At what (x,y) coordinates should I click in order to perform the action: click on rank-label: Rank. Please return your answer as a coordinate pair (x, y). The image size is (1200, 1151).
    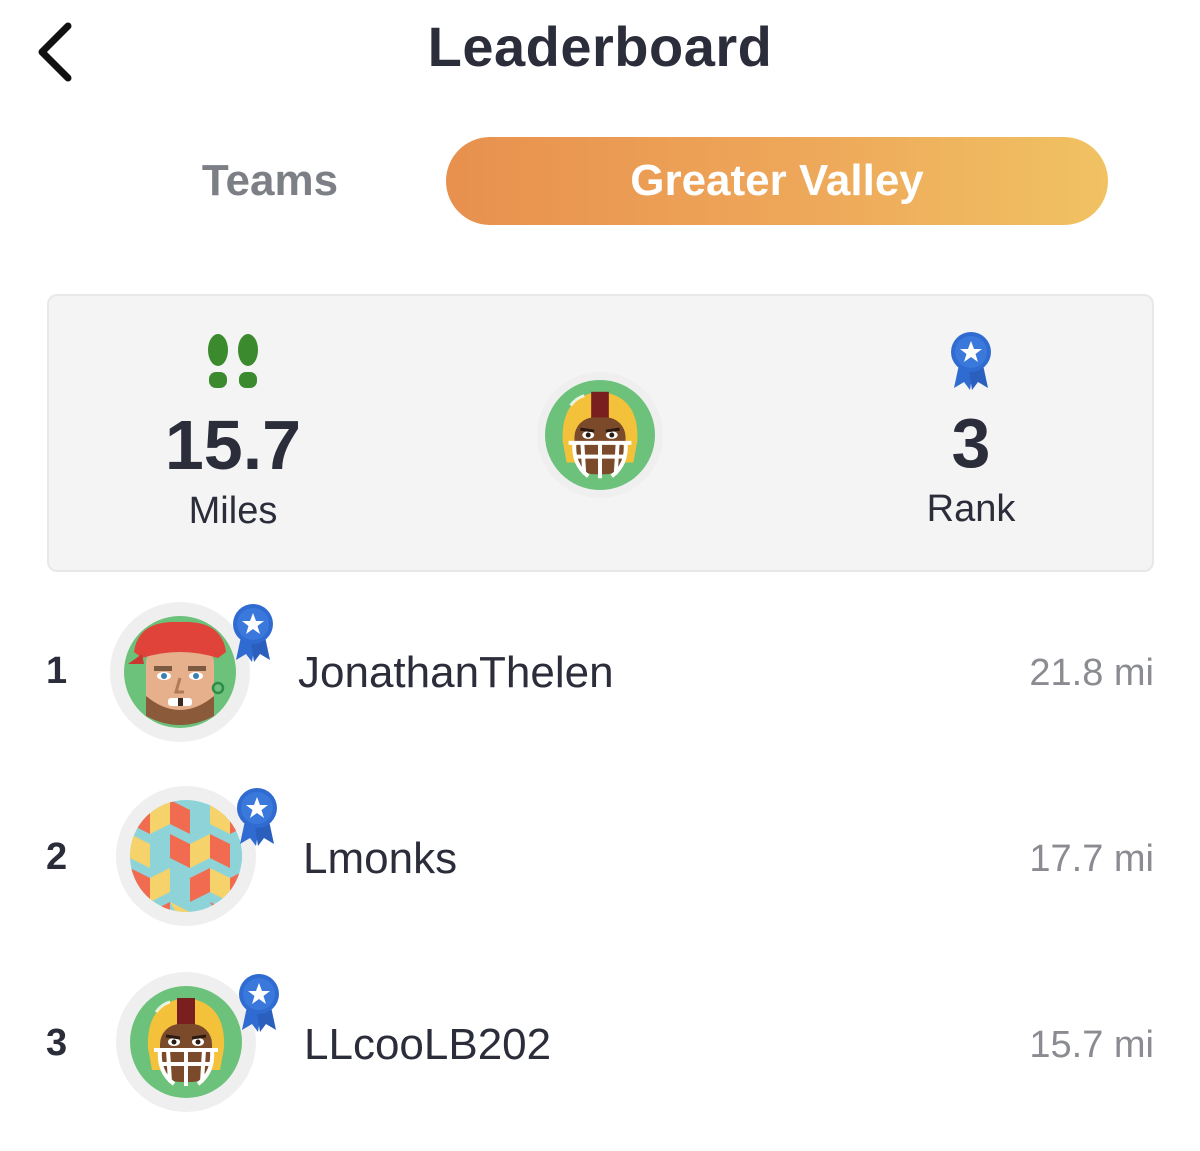
    Looking at the image, I should click on (971, 509).